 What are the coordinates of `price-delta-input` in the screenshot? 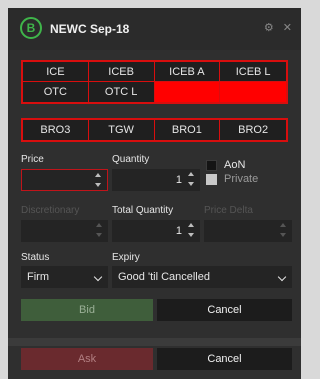 It's located at (248, 231).